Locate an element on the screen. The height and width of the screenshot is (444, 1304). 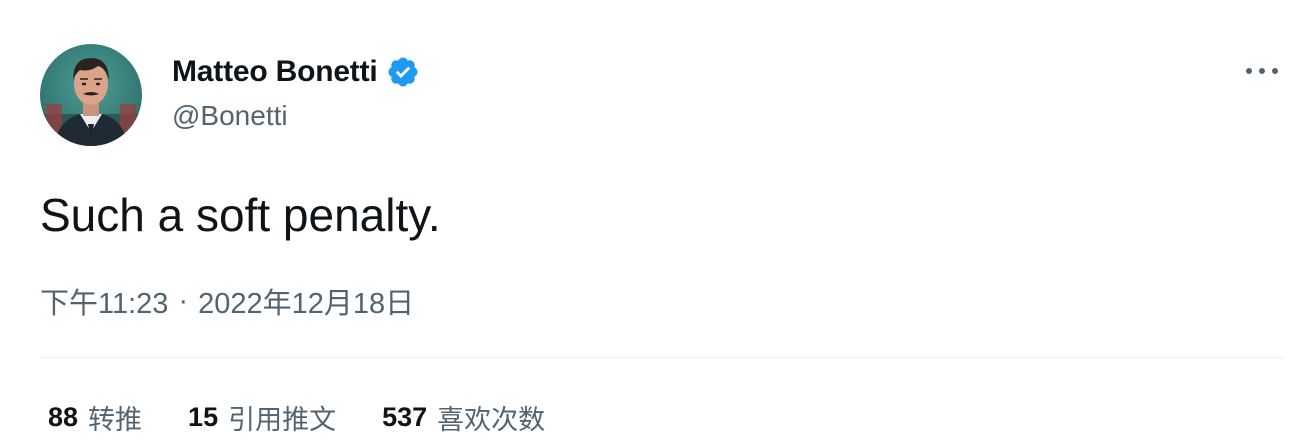
retweets-stat: 88 转推 is located at coordinates (95, 417).